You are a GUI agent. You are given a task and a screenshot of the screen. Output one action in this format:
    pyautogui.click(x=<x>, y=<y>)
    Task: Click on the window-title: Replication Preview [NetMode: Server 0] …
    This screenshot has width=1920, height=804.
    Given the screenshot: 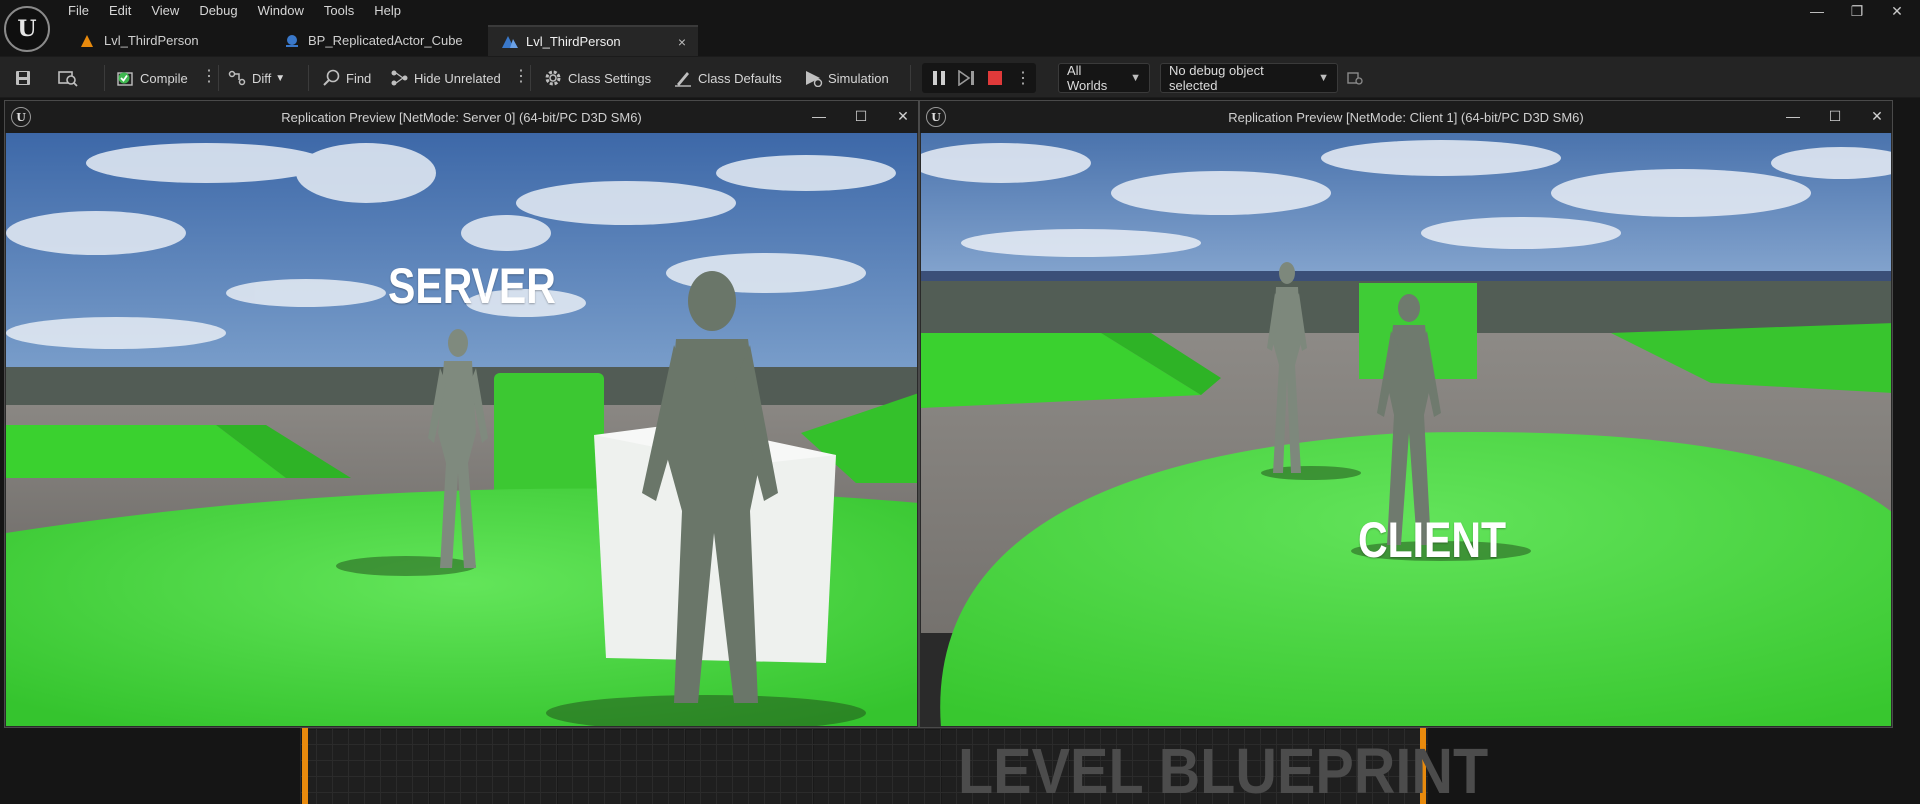 What is the action you would take?
    pyautogui.click(x=461, y=117)
    